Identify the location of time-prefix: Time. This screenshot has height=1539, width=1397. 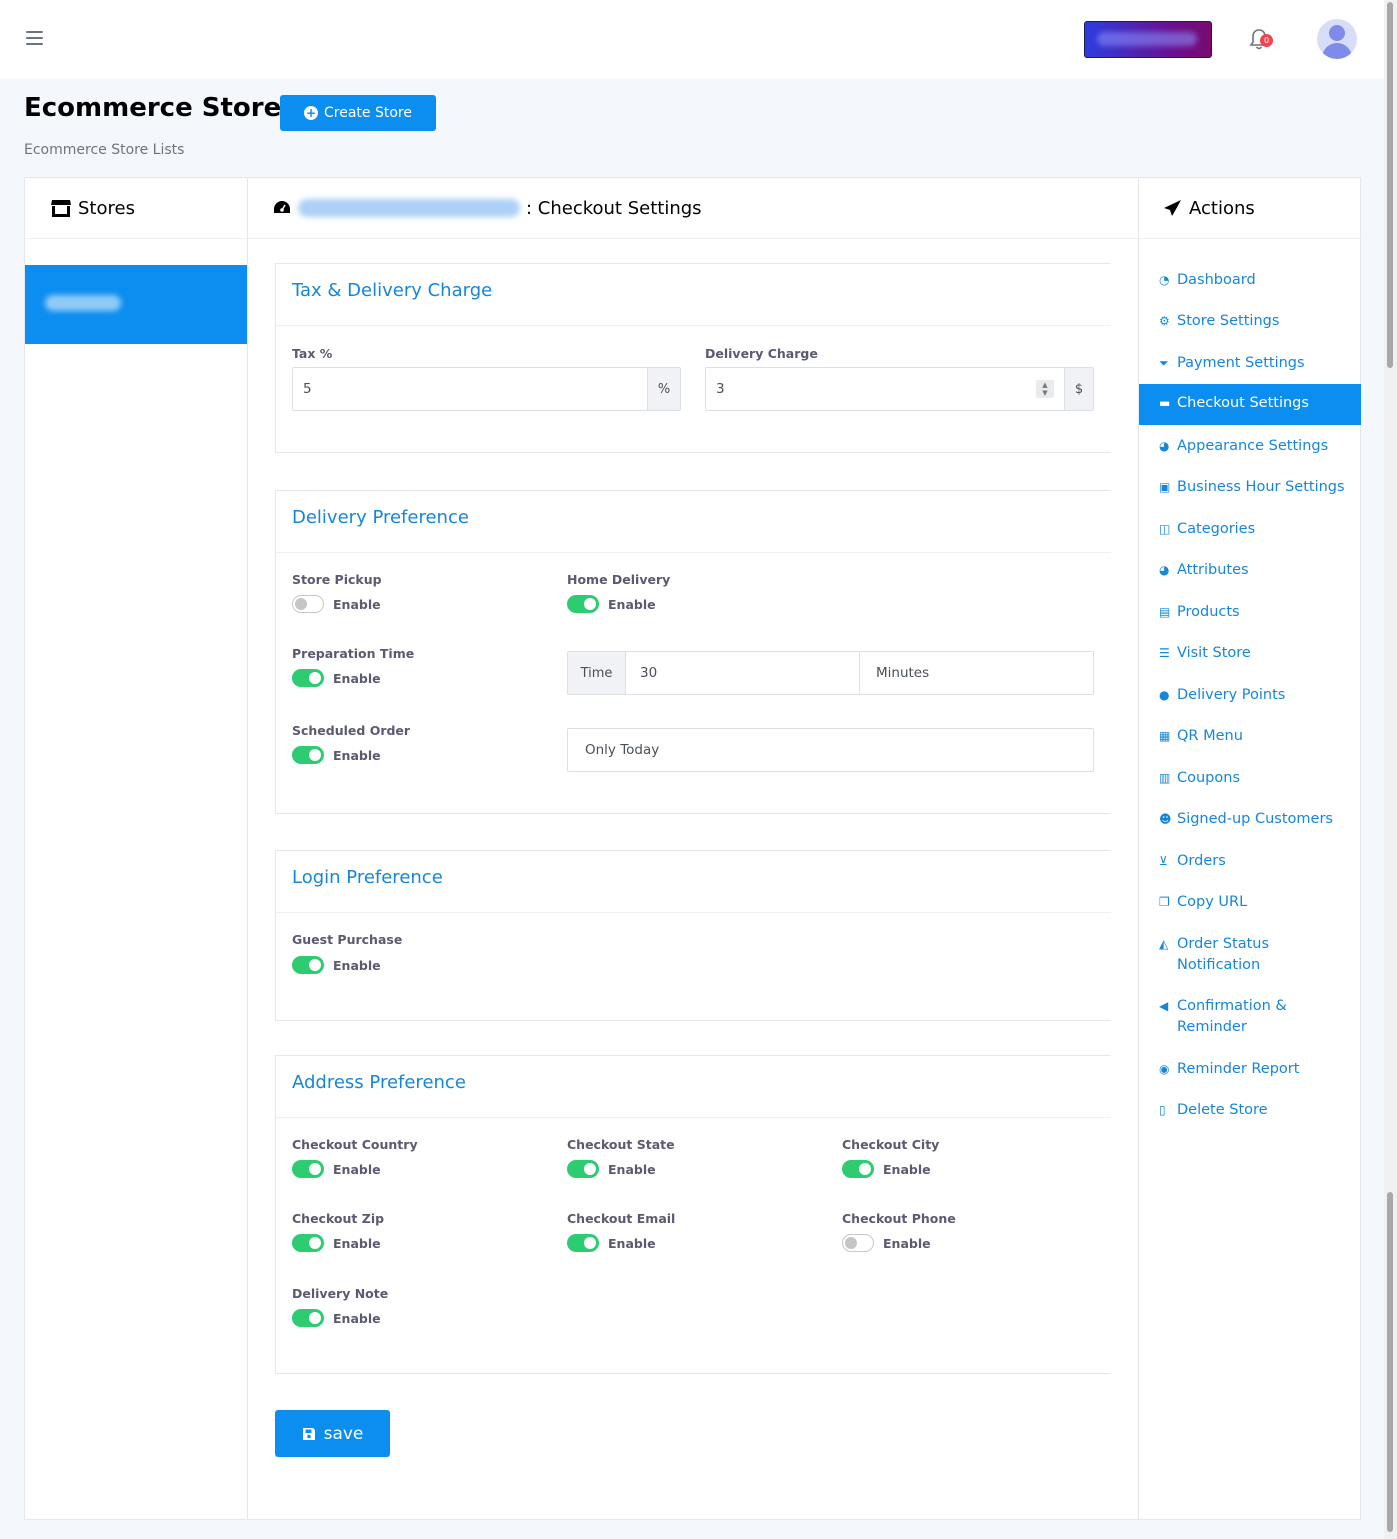
(597, 673).